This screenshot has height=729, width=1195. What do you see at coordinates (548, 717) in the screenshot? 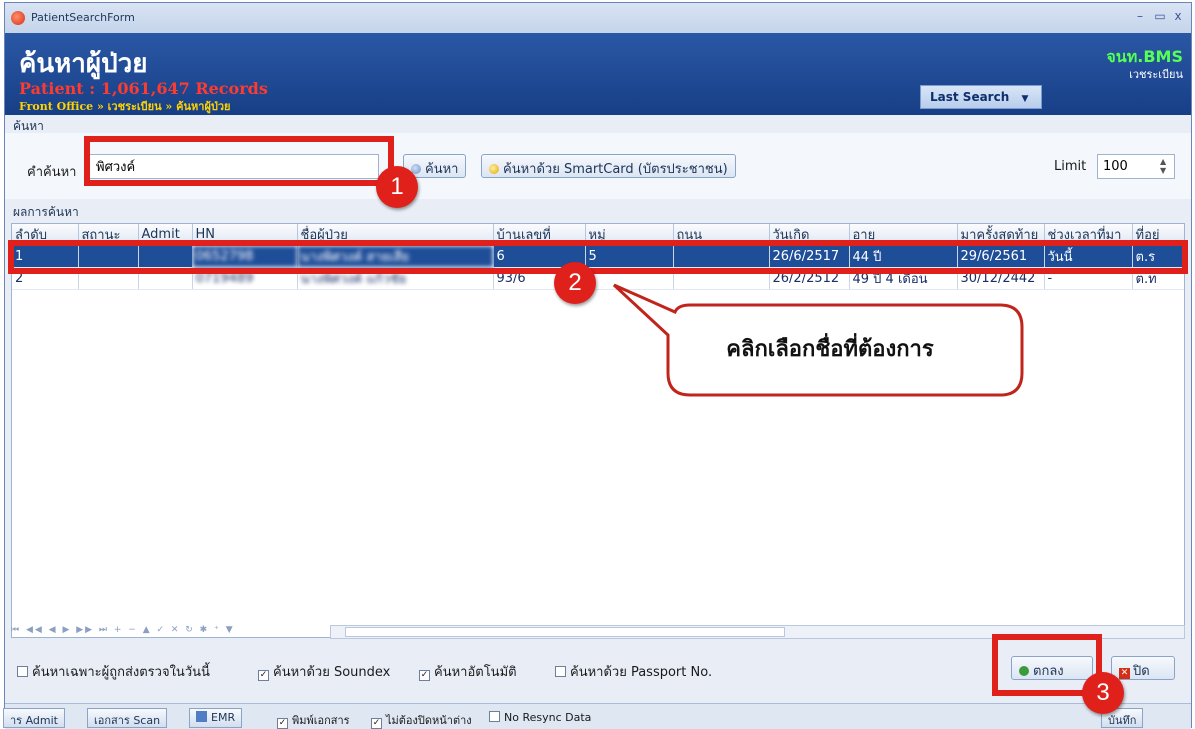
I see `no-resync-label: No Resync Data` at bounding box center [548, 717].